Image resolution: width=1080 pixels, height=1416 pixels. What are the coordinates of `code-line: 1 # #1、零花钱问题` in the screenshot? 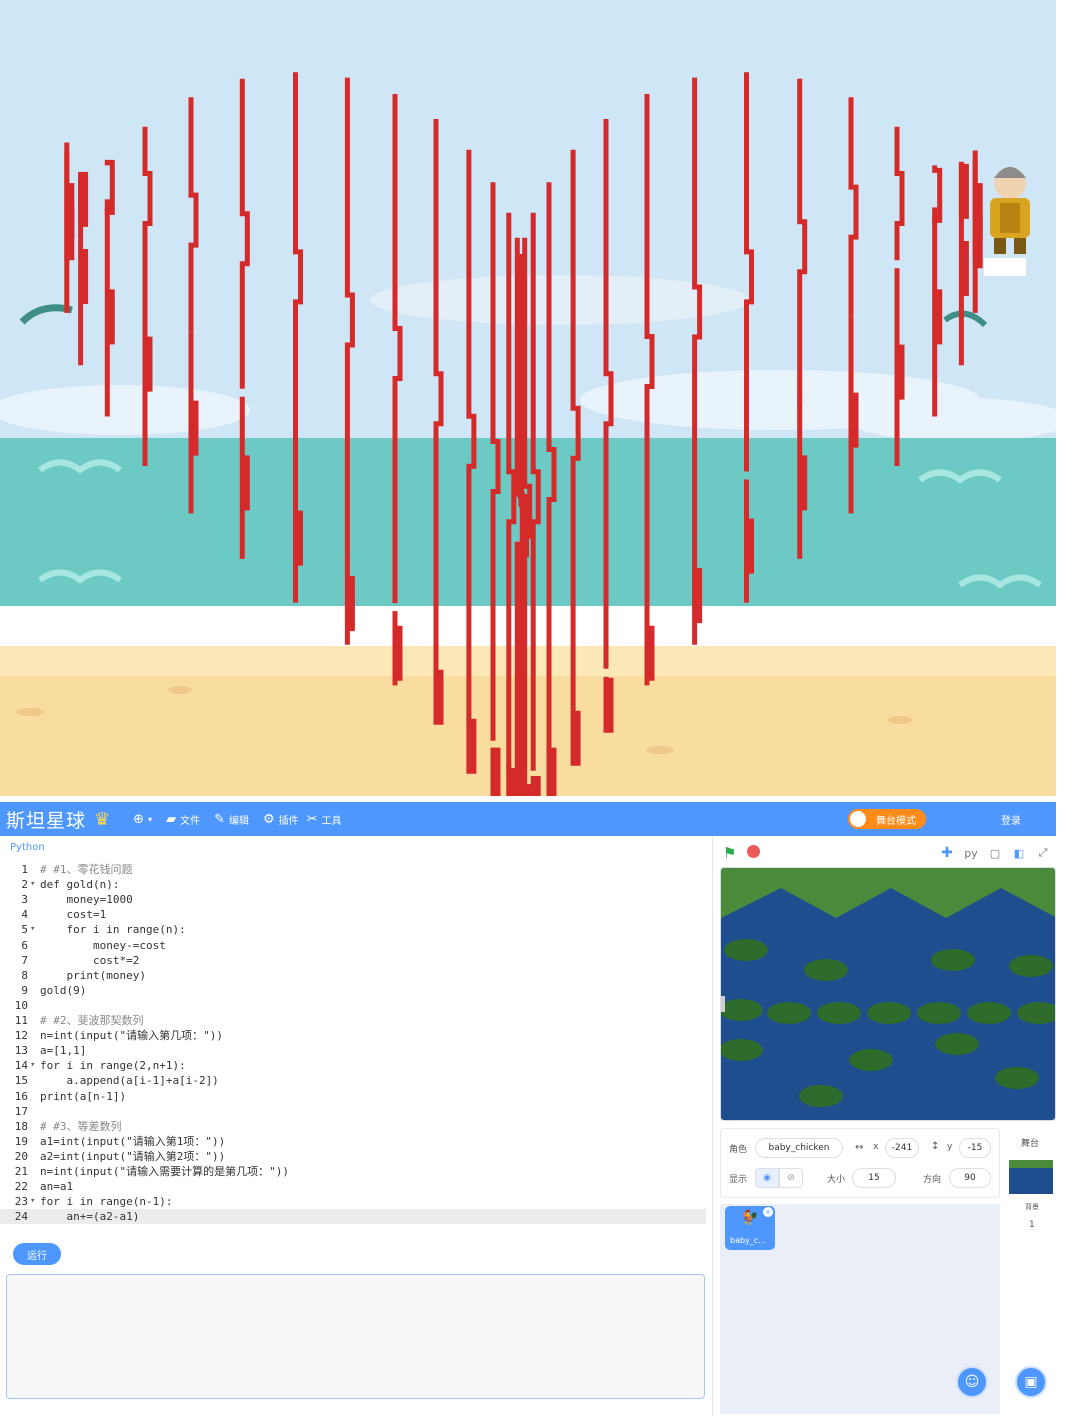 It's located at (353, 869).